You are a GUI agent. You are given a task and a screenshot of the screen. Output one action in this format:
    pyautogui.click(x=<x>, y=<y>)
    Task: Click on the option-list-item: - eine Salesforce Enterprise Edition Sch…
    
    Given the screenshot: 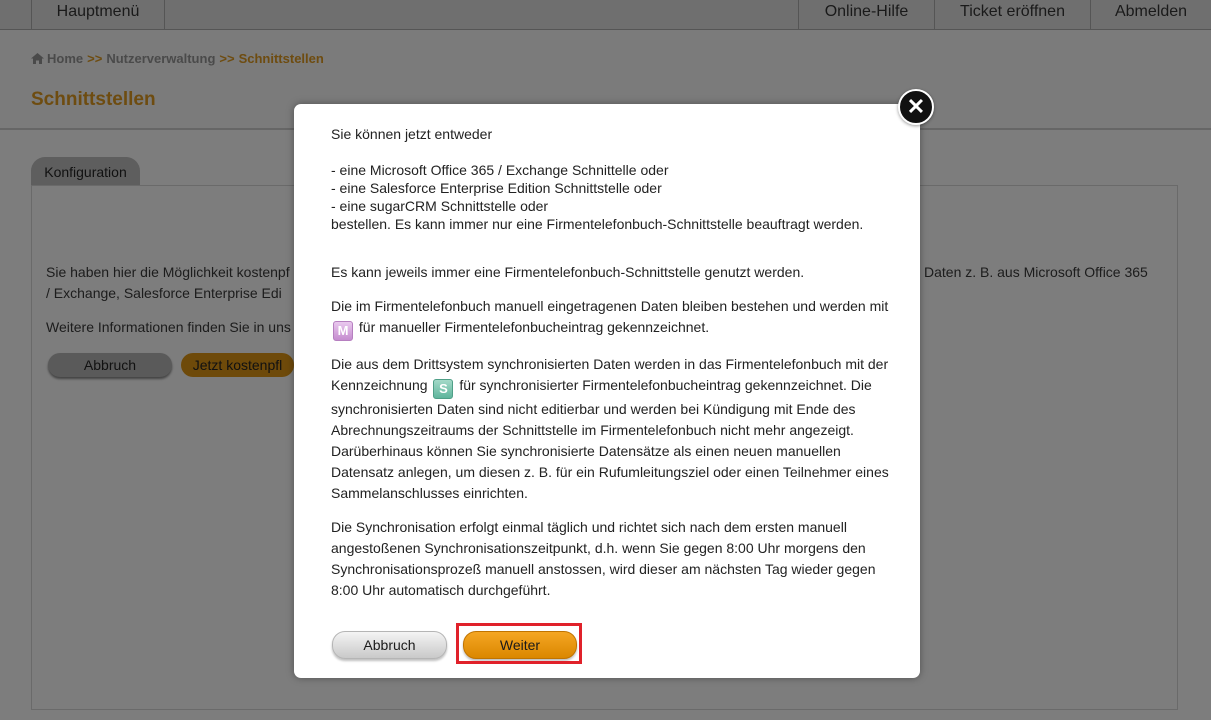 What is the action you would take?
    pyautogui.click(x=496, y=188)
    